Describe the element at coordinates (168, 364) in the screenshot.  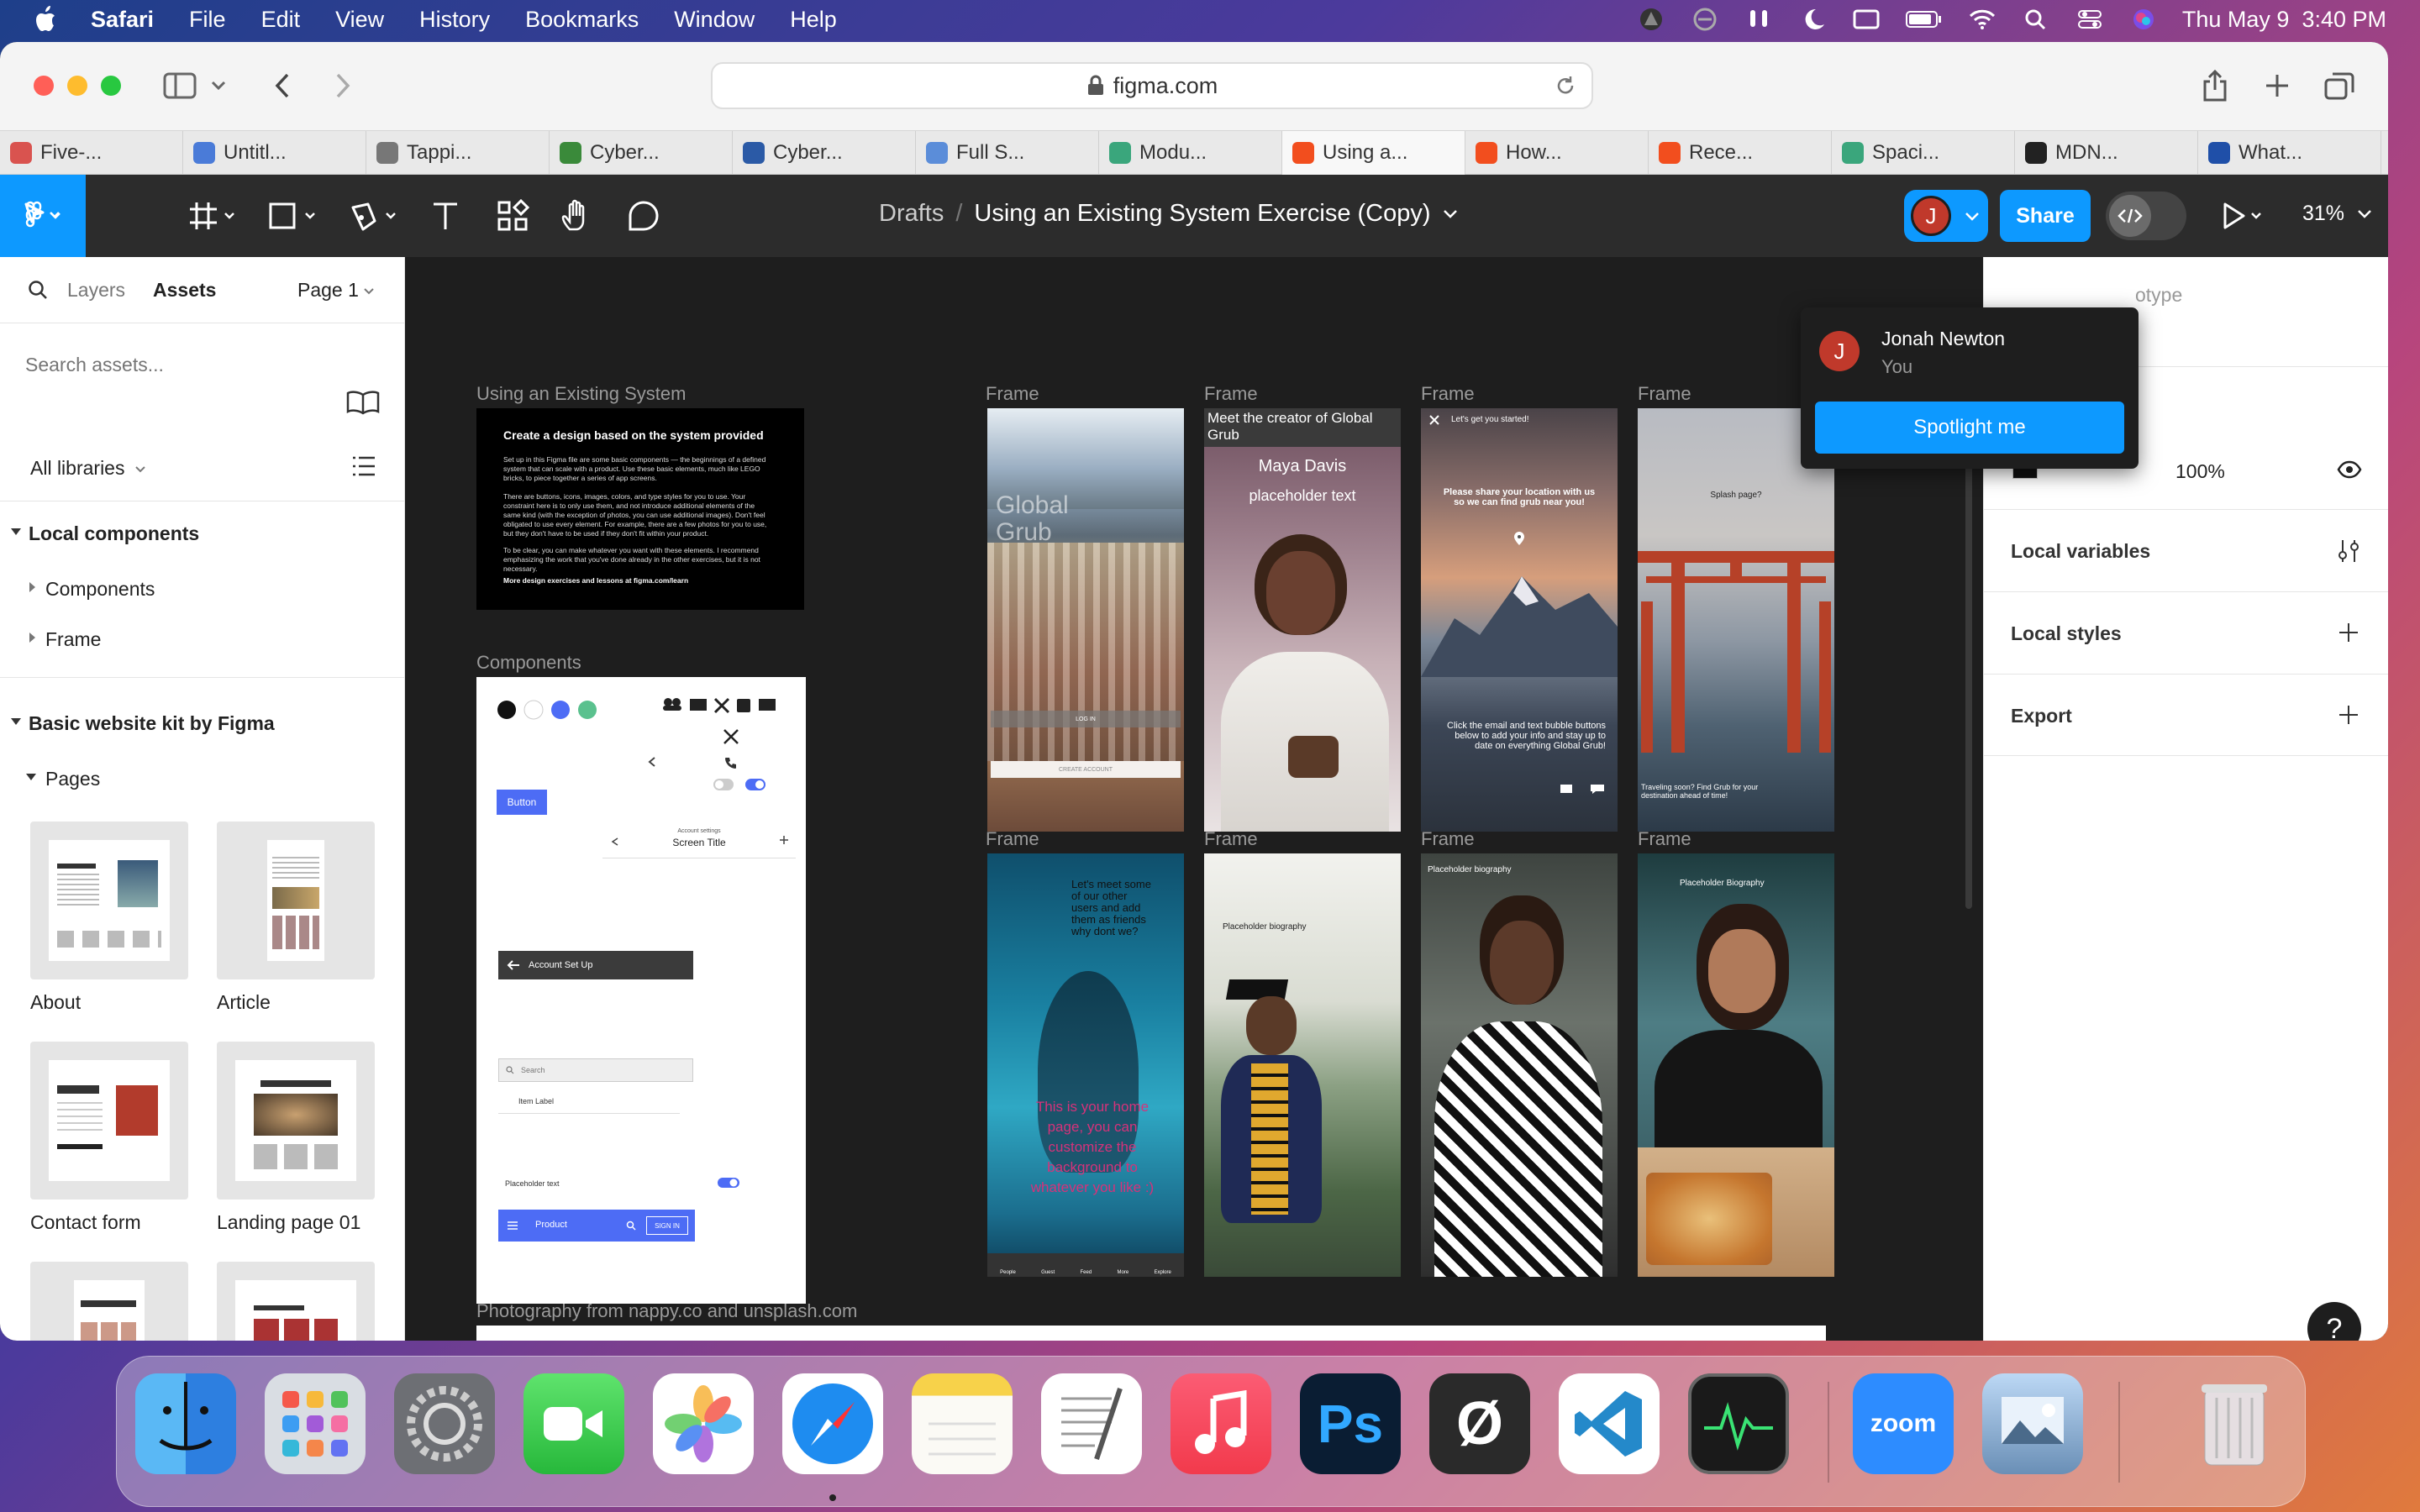
I see `search-assets-input` at that location.